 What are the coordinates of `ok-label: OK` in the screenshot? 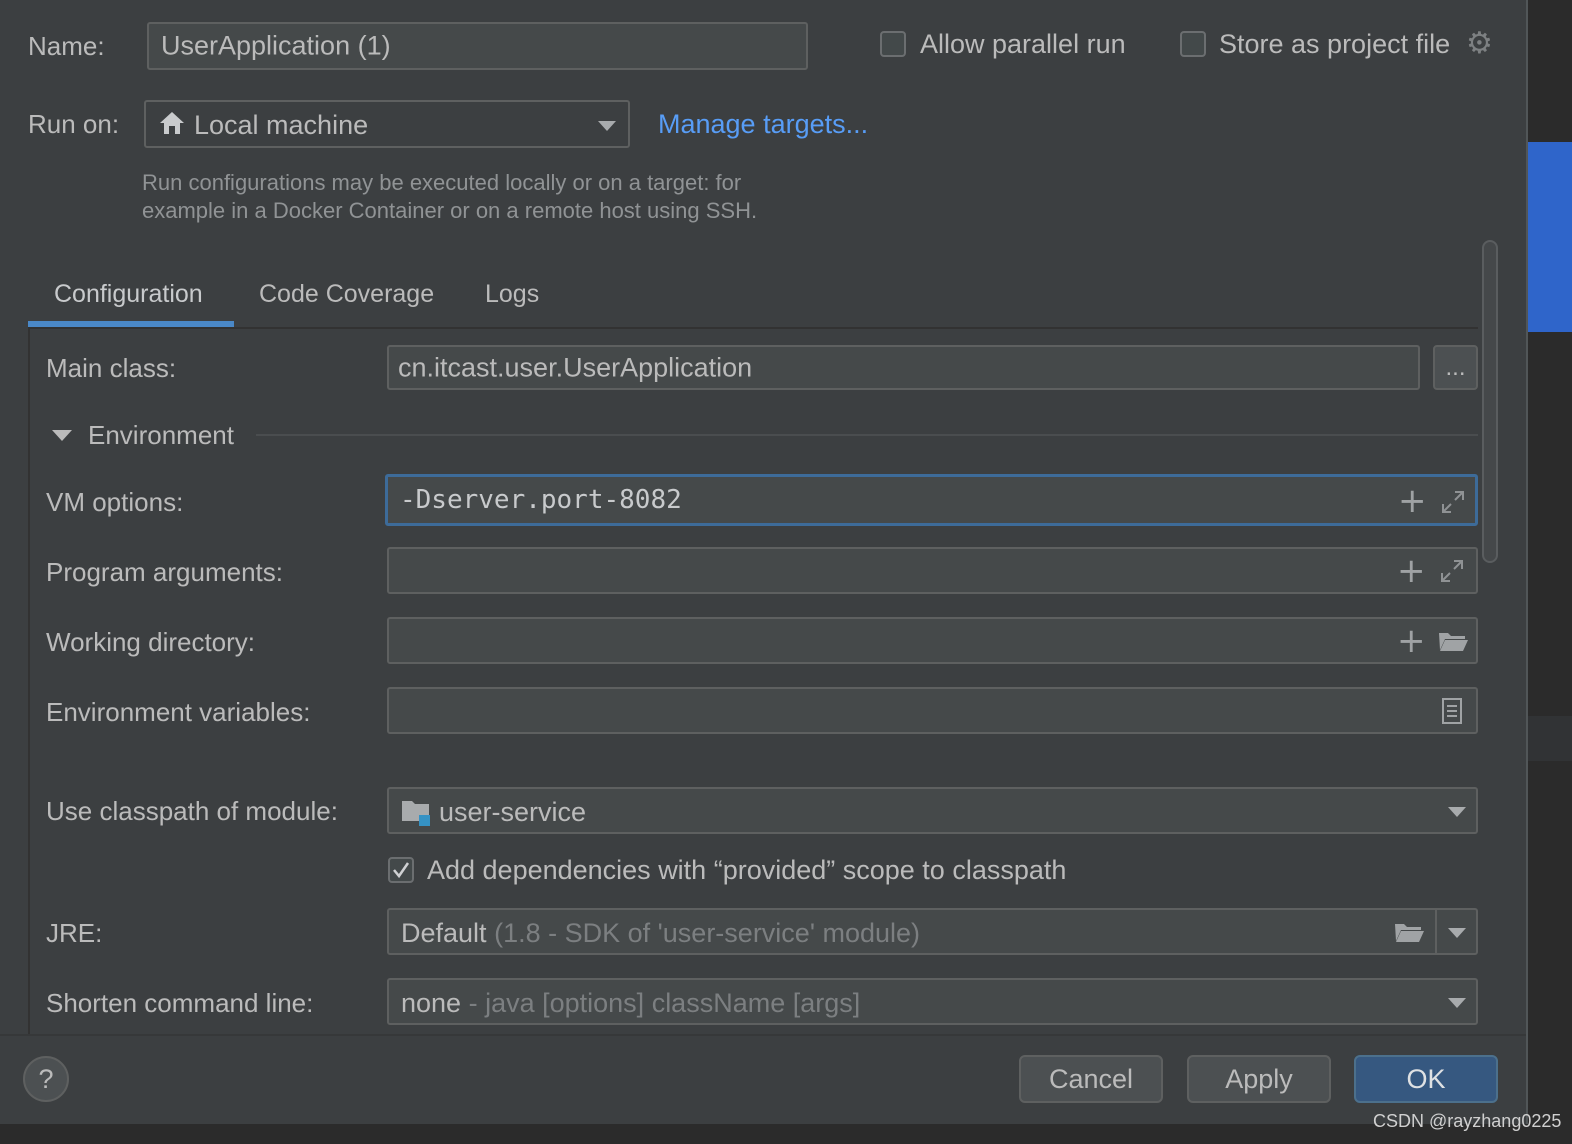 It's located at (1426, 1078).